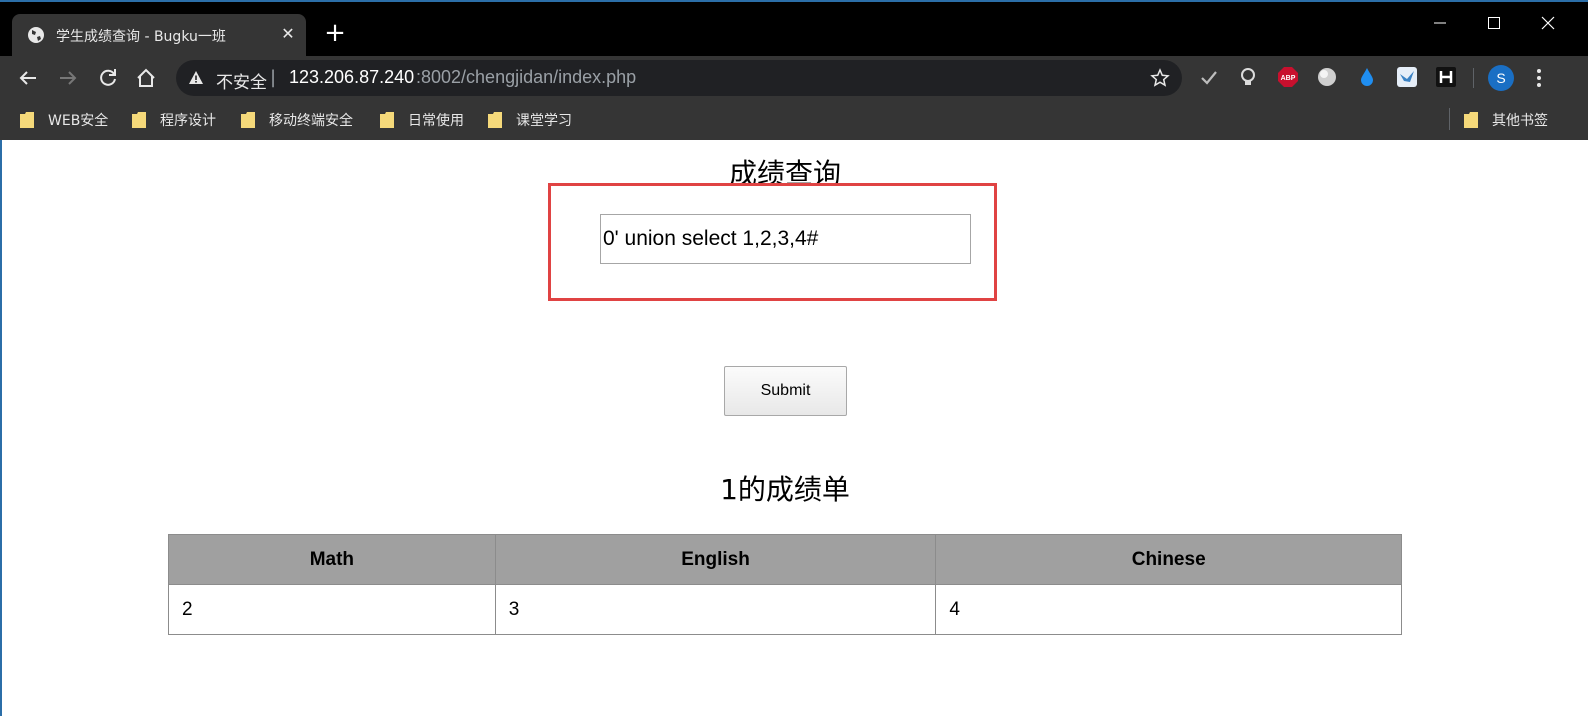 The height and width of the screenshot is (716, 1588). I want to click on forward-arrow-icon, so click(68, 78).